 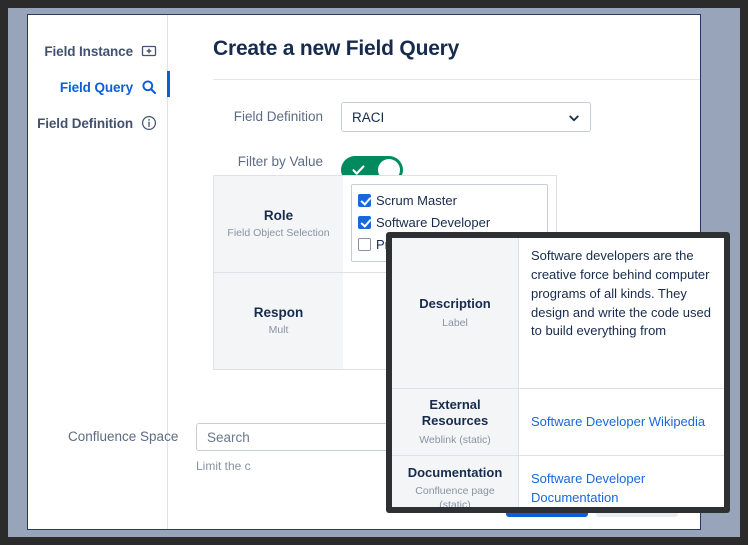 I want to click on list-item: Scrum Master, so click(x=449, y=200).